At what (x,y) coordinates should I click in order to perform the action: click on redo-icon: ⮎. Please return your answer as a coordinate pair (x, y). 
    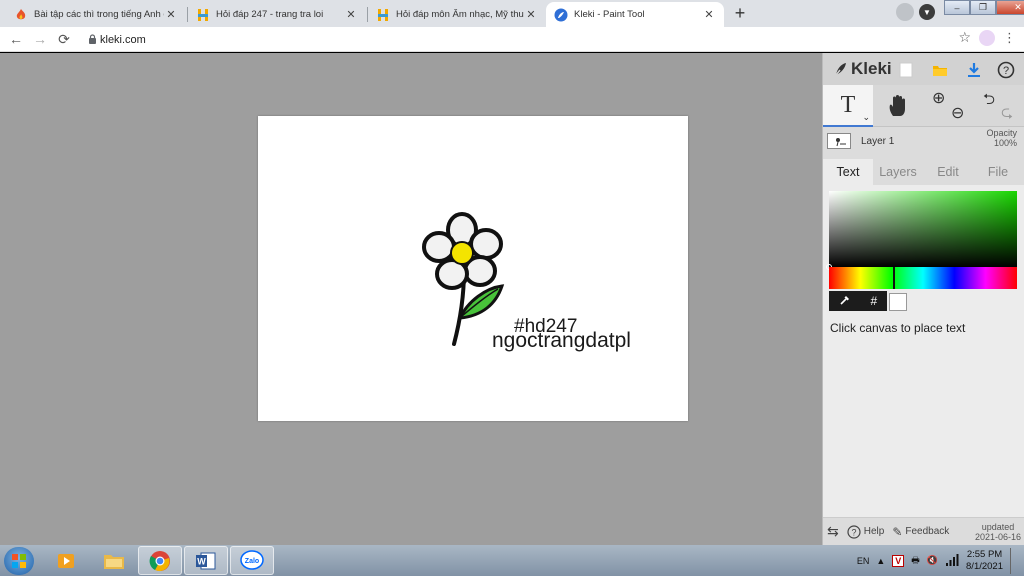
    Looking at the image, I should click on (1007, 114).